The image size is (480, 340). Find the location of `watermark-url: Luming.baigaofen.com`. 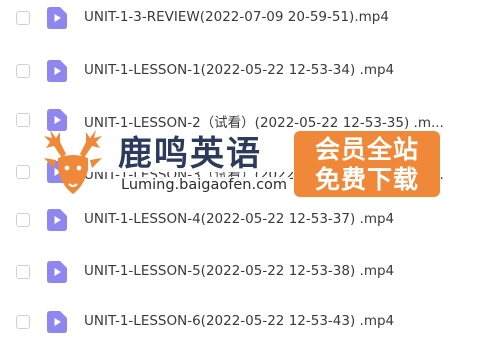

watermark-url: Luming.baigaofen.com is located at coordinates (204, 185).